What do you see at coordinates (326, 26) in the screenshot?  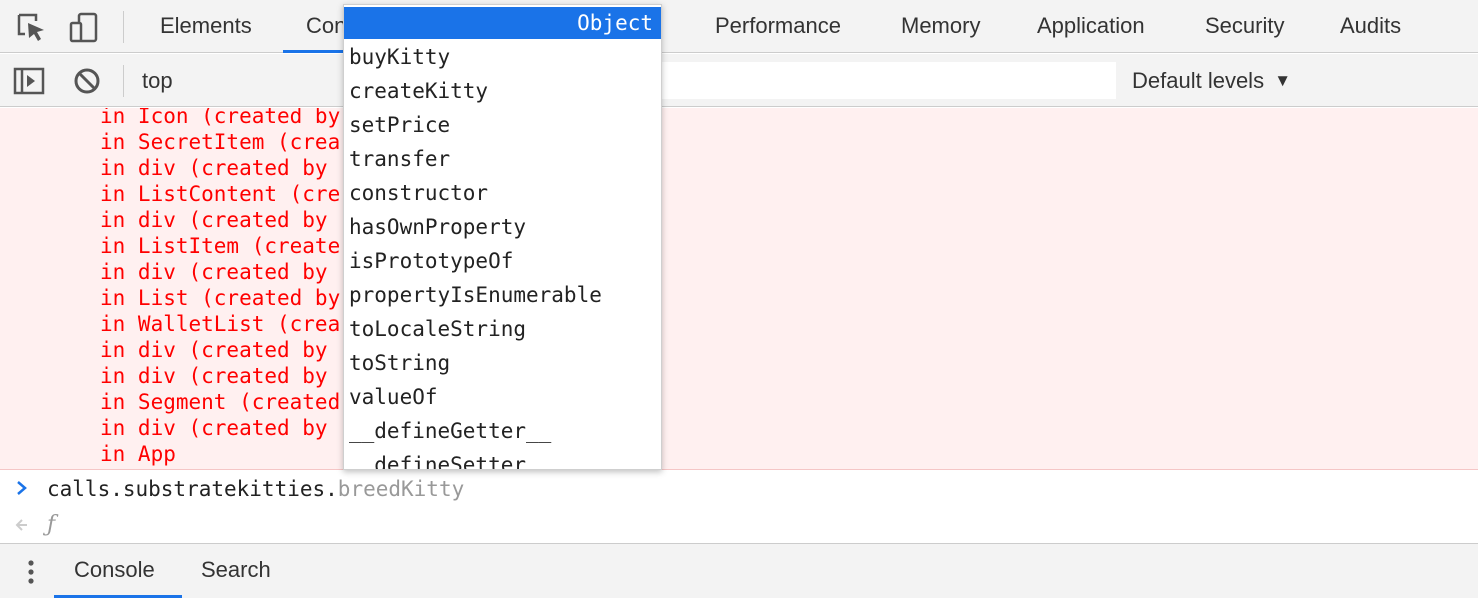 I see `tab-console: Console` at bounding box center [326, 26].